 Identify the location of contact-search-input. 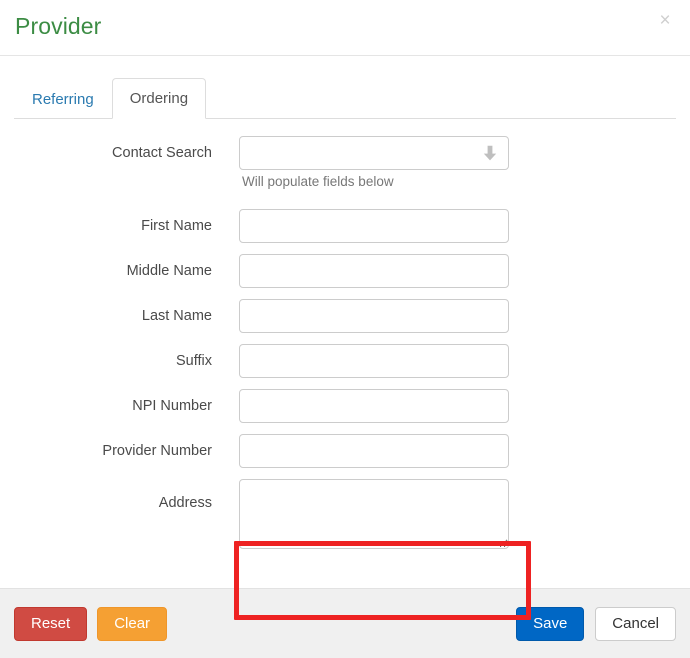
(374, 153).